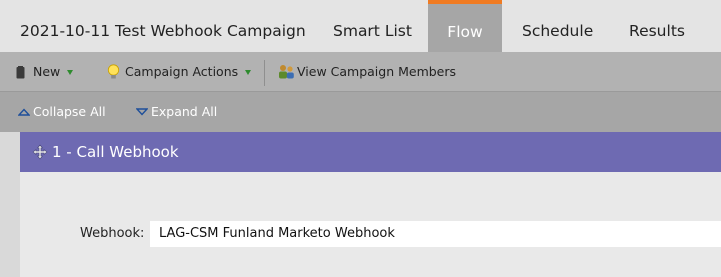 This screenshot has height=277, width=721. Describe the element at coordinates (370, 152) in the screenshot. I see `flow-step-header: 1 - Call Webhook` at that location.